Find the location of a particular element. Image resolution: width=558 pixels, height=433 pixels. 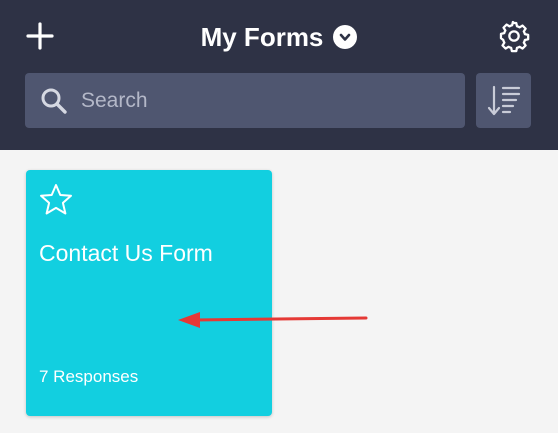

star-outline-icon is located at coordinates (56, 199).